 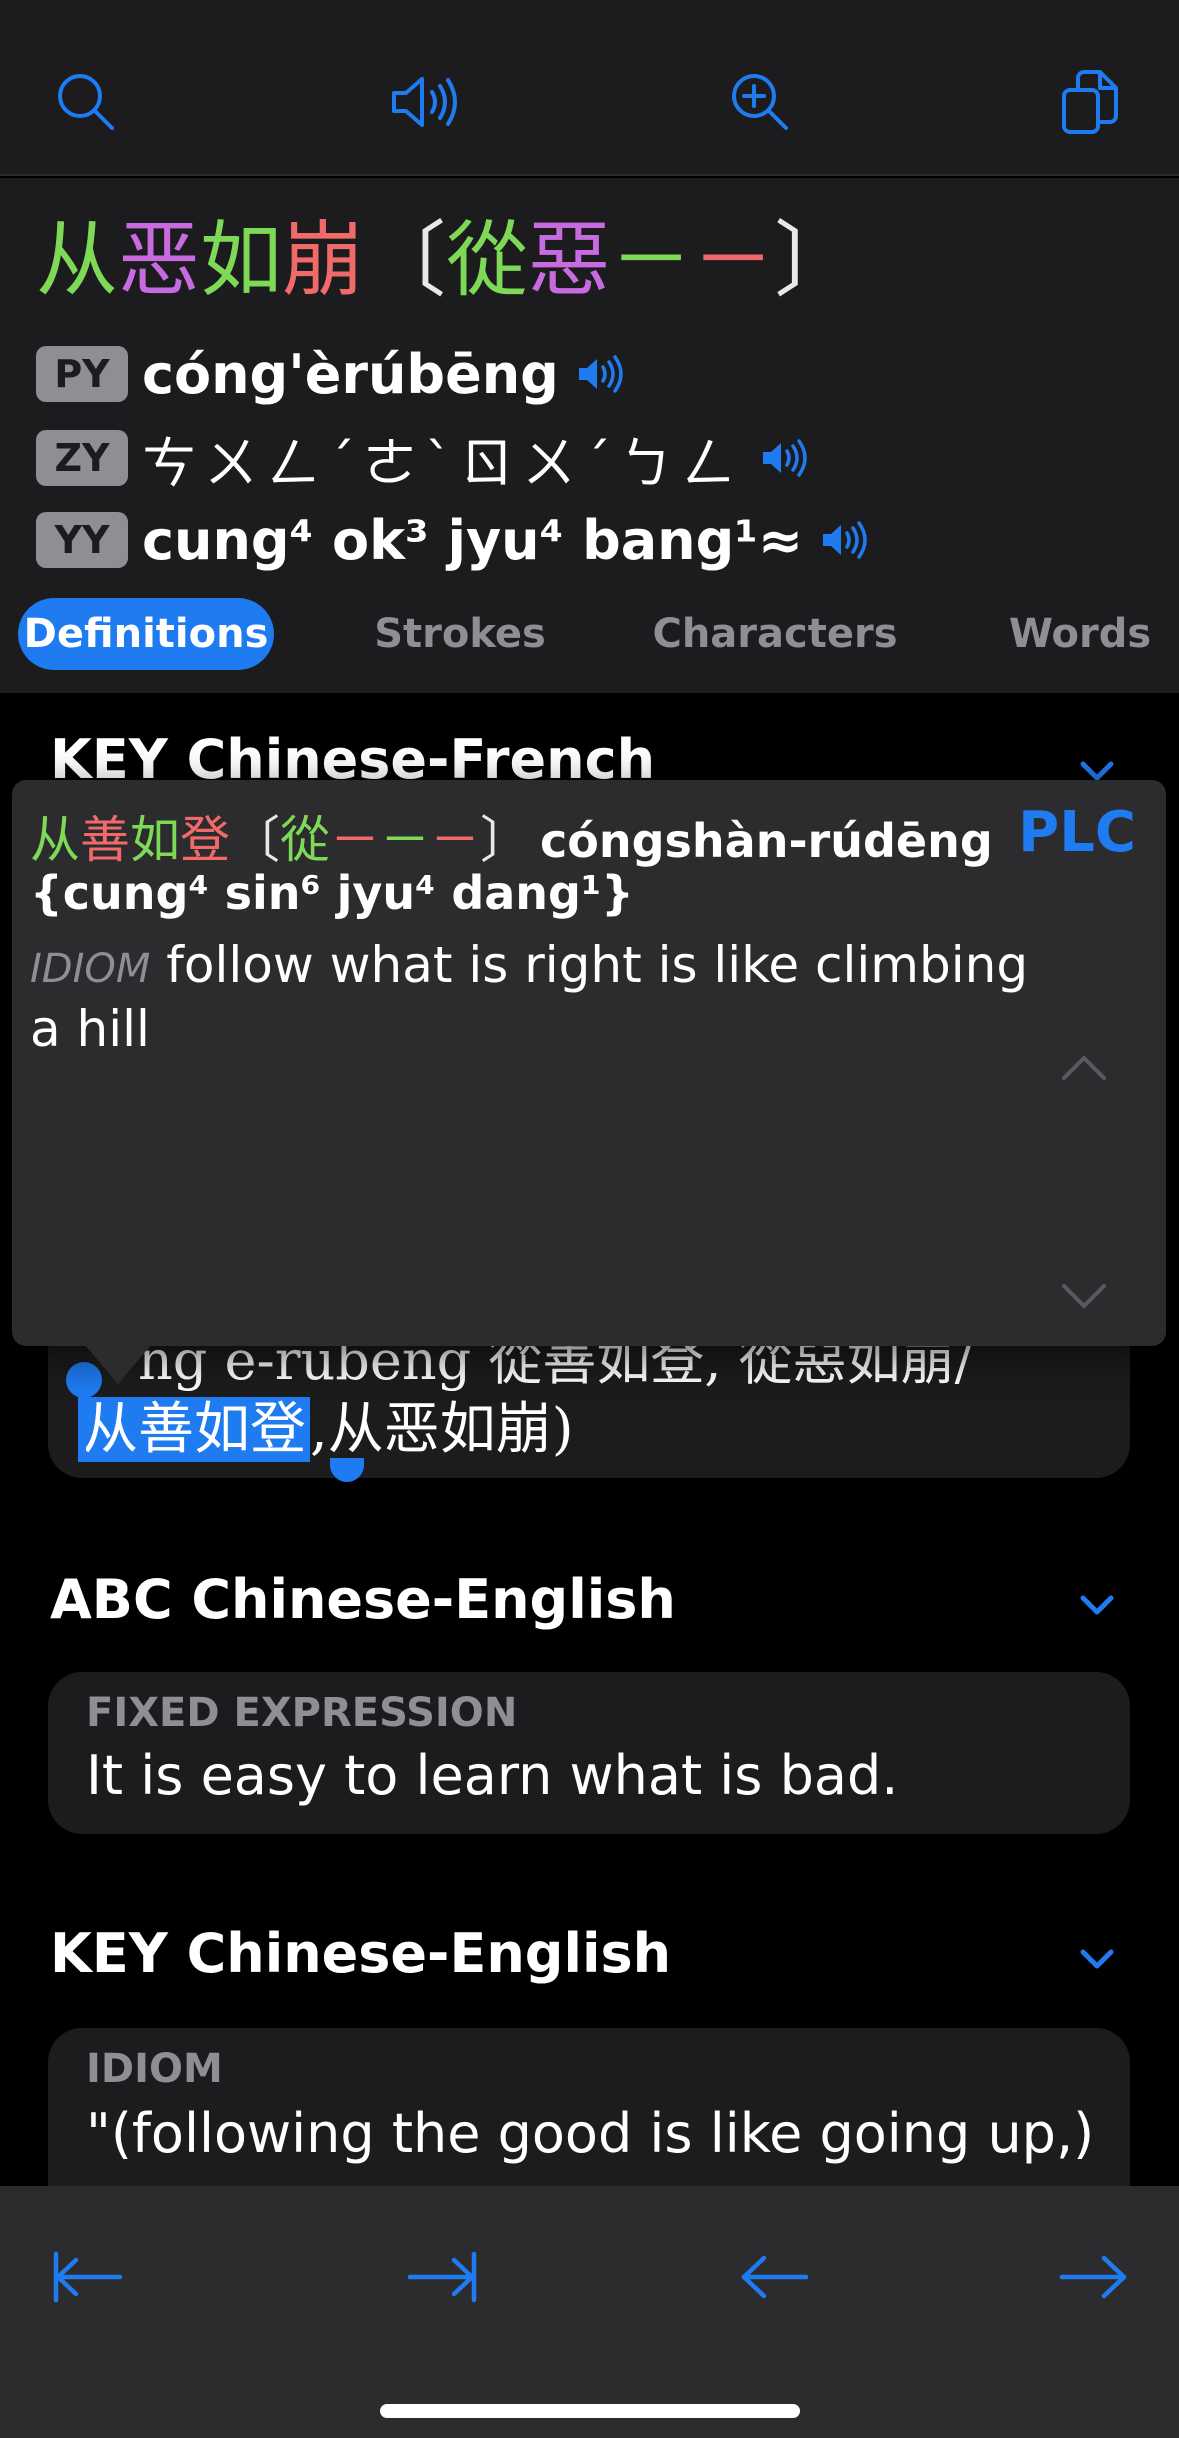 I want to click on chevron-up-icon, so click(x=1084, y=1068).